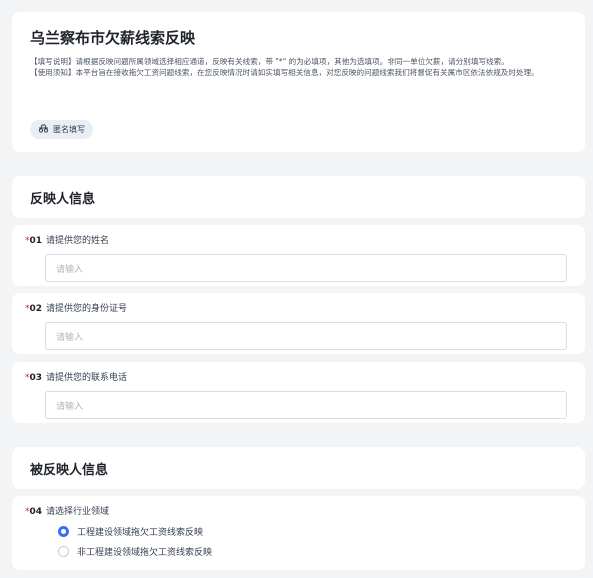 The width and height of the screenshot is (593, 578). What do you see at coordinates (70, 406) in the screenshot?
I see `phone-input-placeholder: 请输入` at bounding box center [70, 406].